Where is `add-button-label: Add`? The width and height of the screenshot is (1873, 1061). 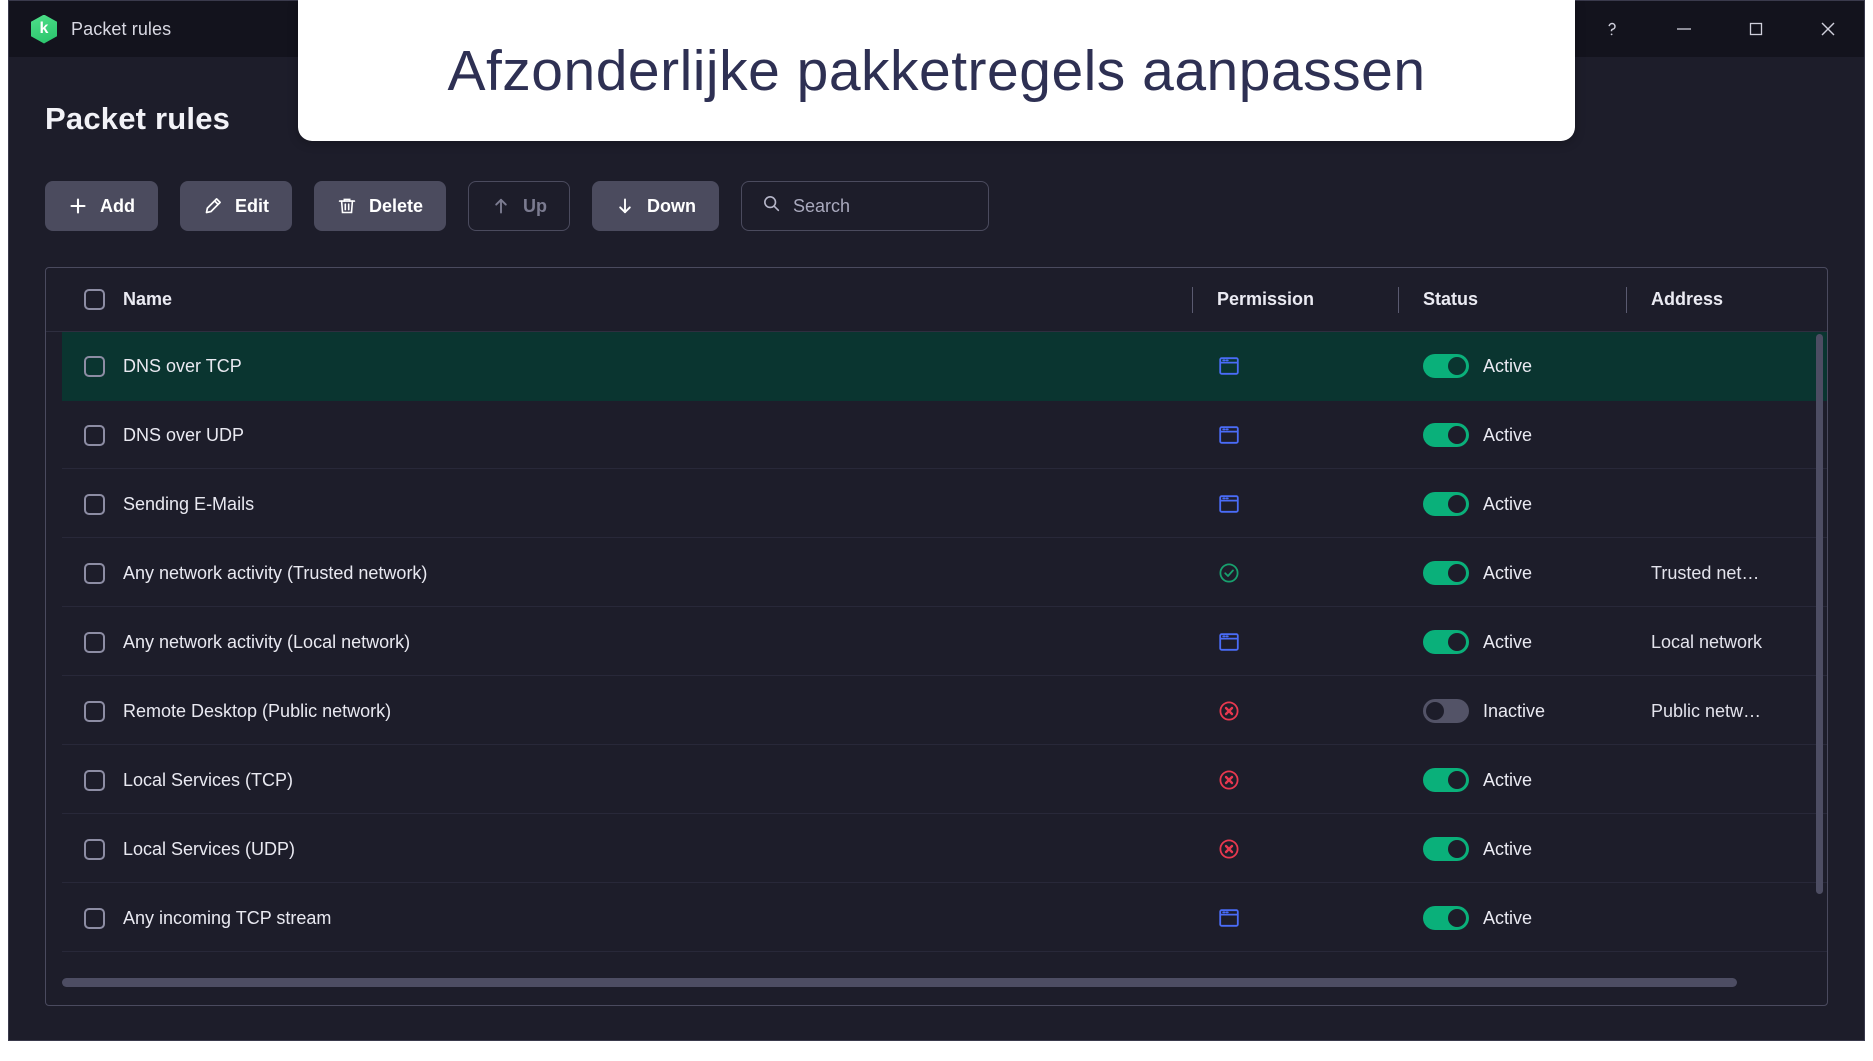
add-button-label: Add is located at coordinates (117, 205).